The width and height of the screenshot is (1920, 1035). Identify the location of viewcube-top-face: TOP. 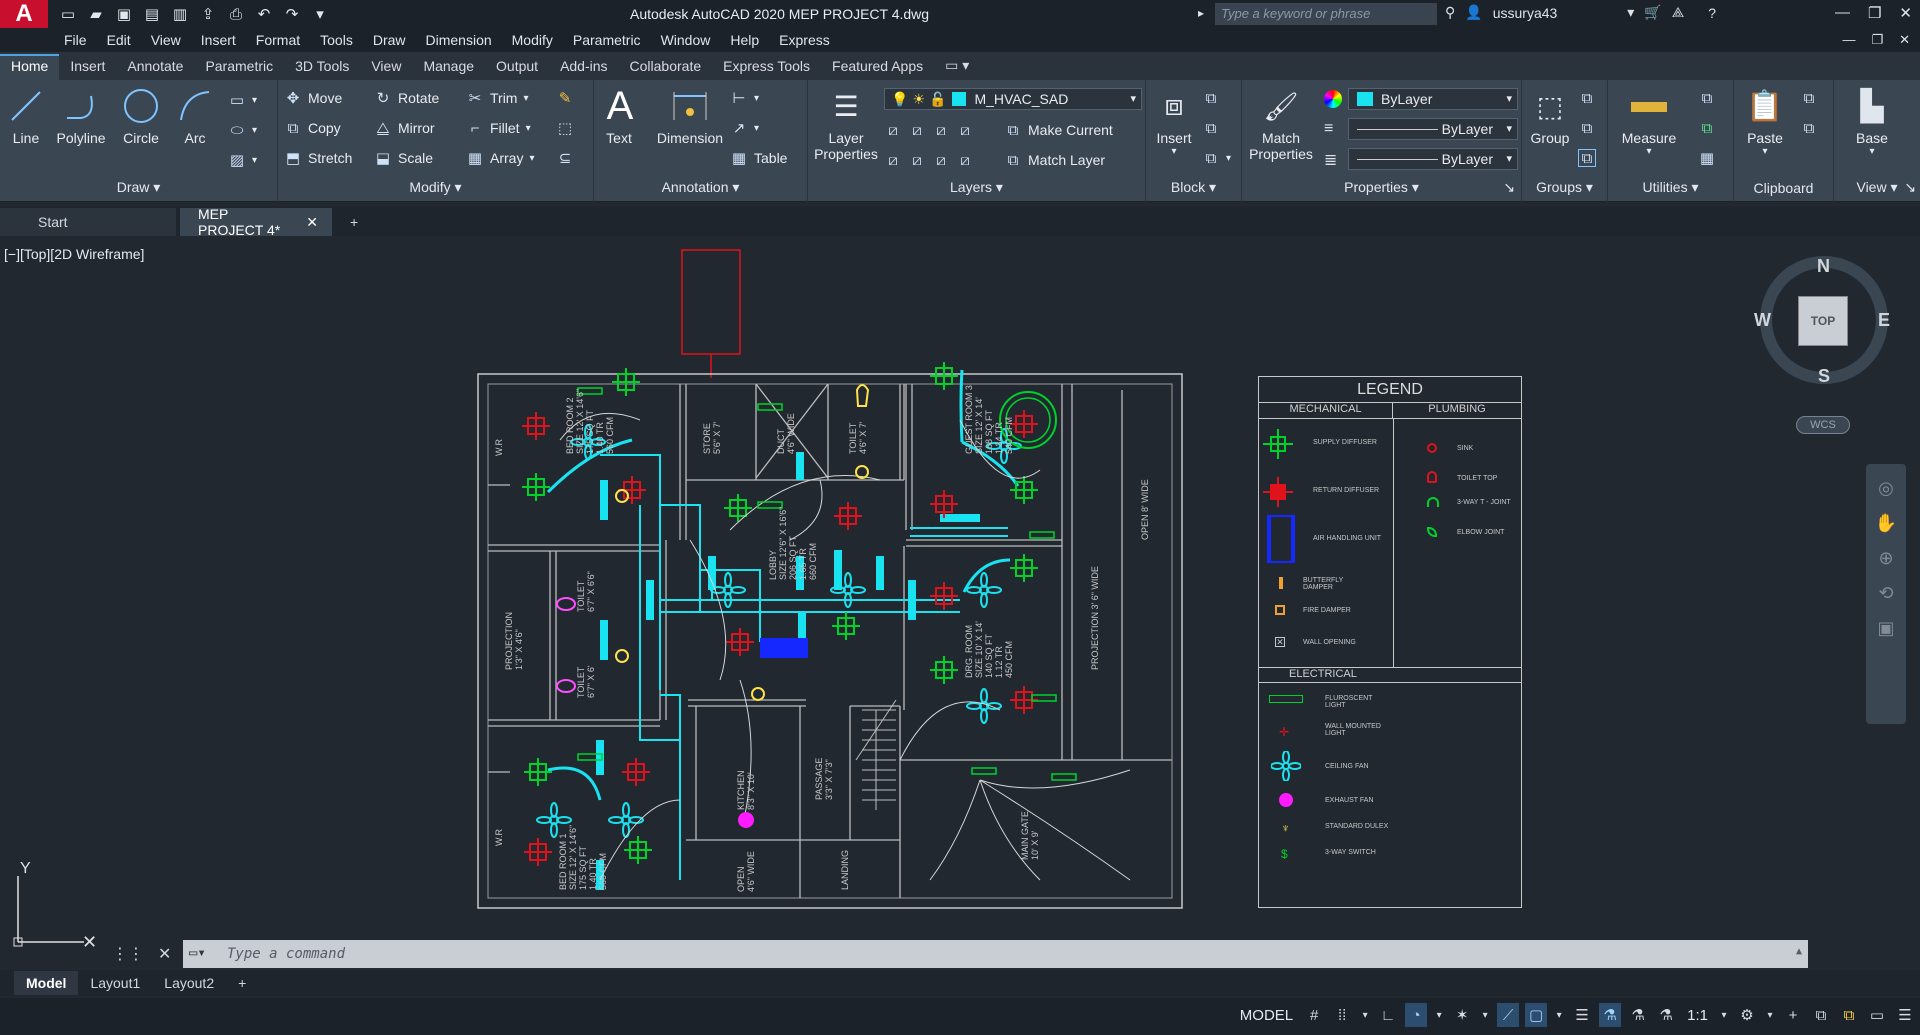
(1823, 321).